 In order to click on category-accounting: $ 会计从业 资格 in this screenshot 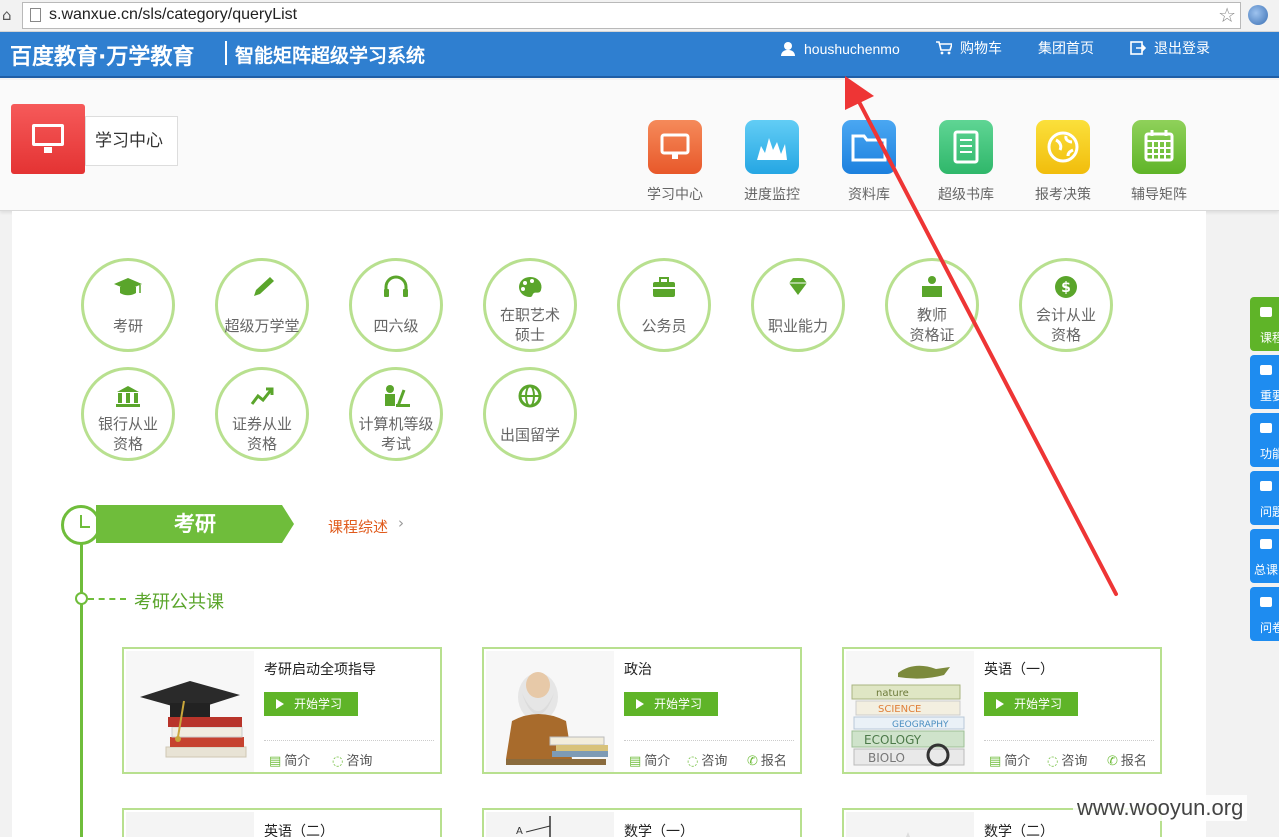, I will do `click(1066, 305)`.